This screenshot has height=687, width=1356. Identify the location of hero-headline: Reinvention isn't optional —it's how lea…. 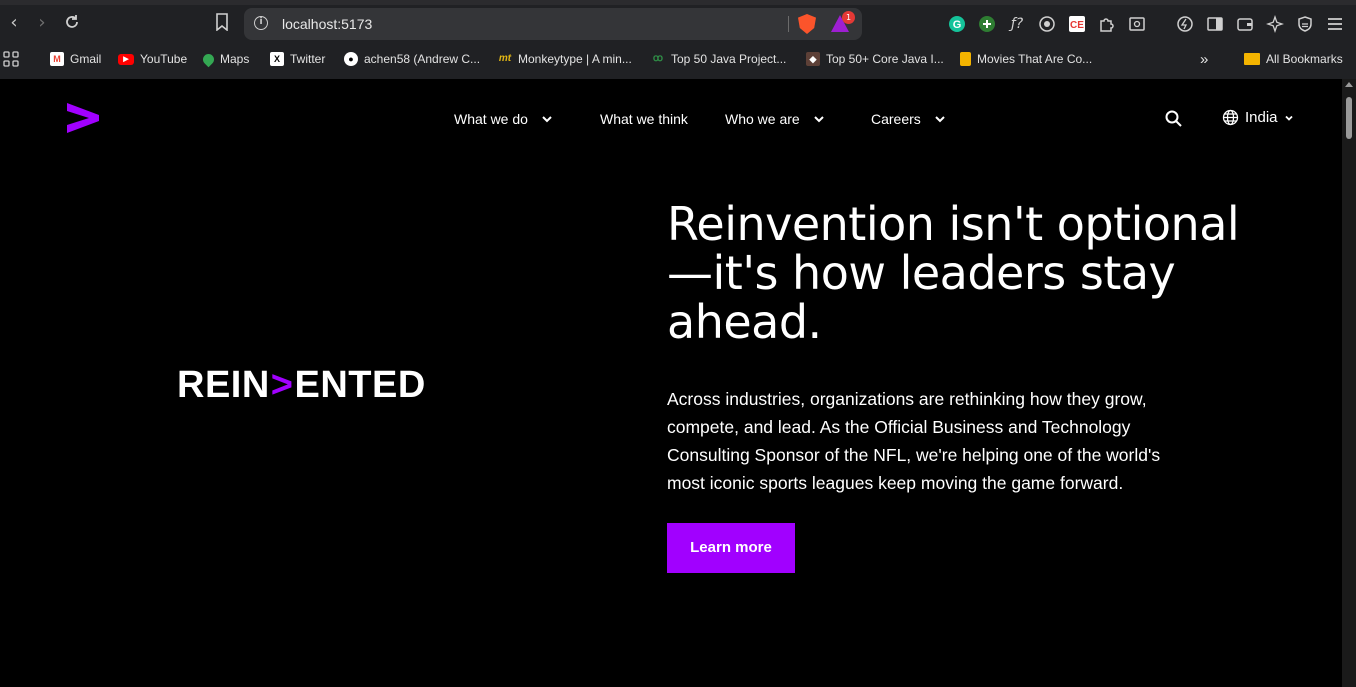
(967, 273).